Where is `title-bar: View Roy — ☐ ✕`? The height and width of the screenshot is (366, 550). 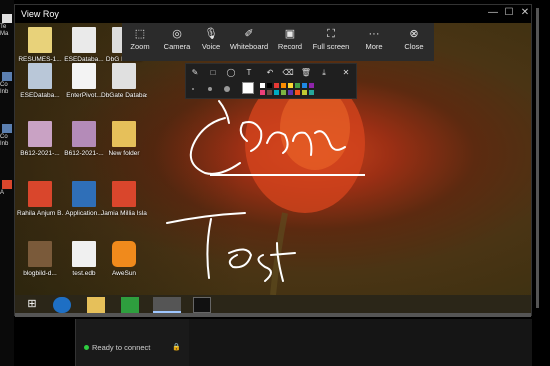 title-bar: View Roy — ☐ ✕ is located at coordinates (273, 14).